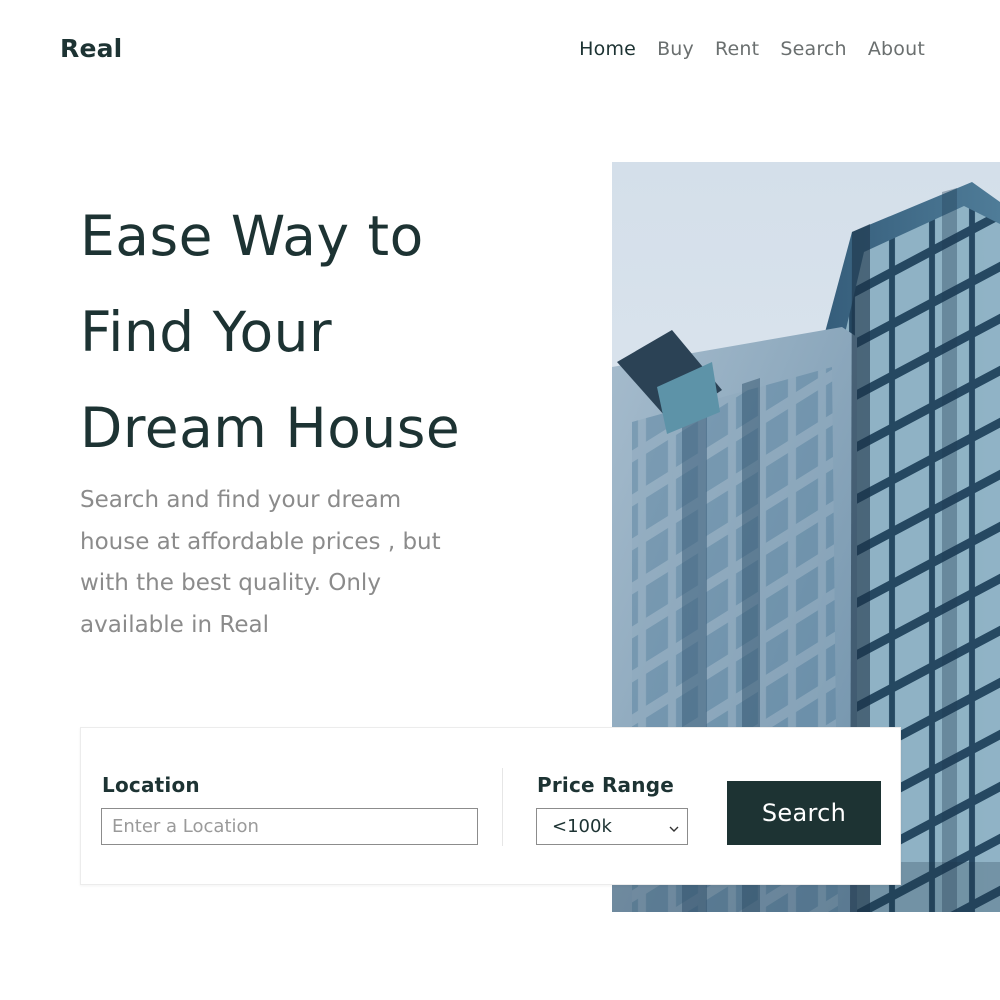 The image size is (1000, 1000). Describe the element at coordinates (151, 785) in the screenshot. I see `location-label: Location` at that location.